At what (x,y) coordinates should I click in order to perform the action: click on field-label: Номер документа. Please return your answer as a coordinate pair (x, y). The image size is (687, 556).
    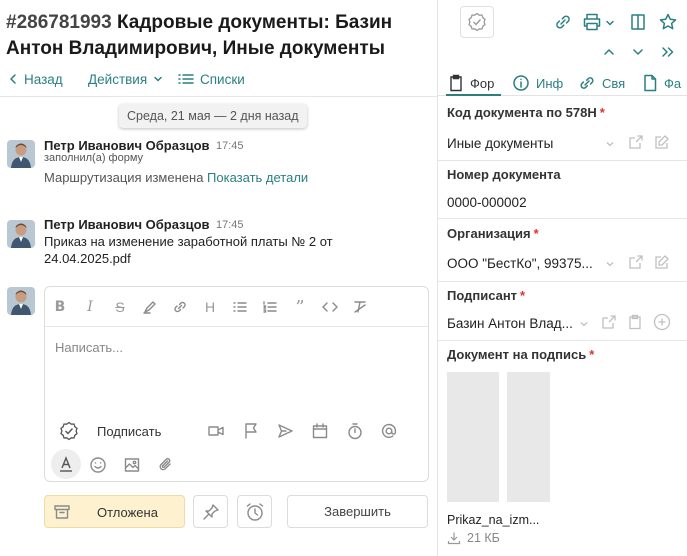
    Looking at the image, I should click on (504, 174).